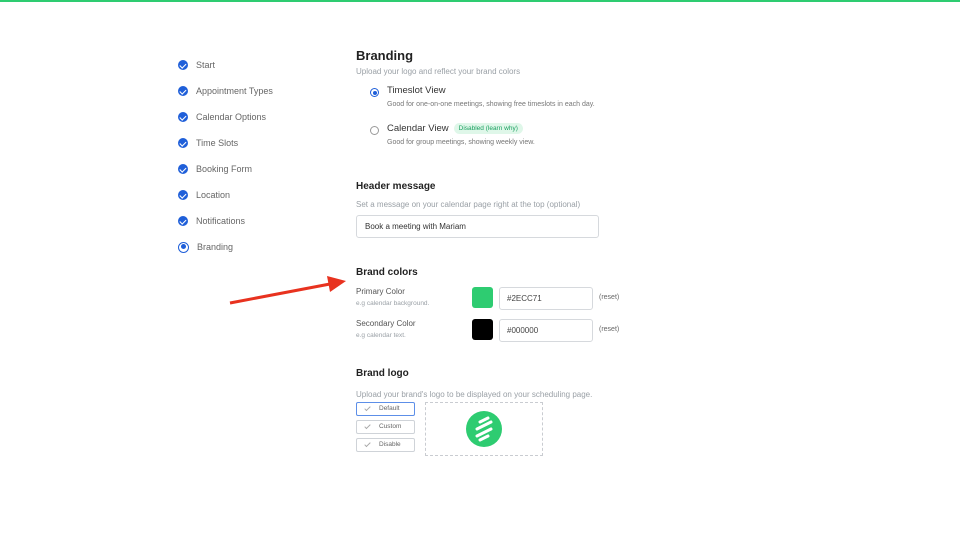 This screenshot has width=960, height=538. I want to click on step-label: Start, so click(206, 65).